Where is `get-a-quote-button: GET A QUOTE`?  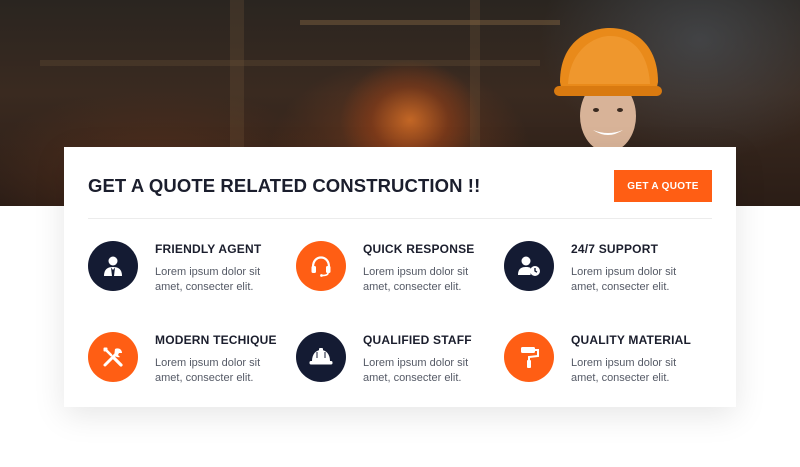 get-a-quote-button: GET A QUOTE is located at coordinates (663, 186).